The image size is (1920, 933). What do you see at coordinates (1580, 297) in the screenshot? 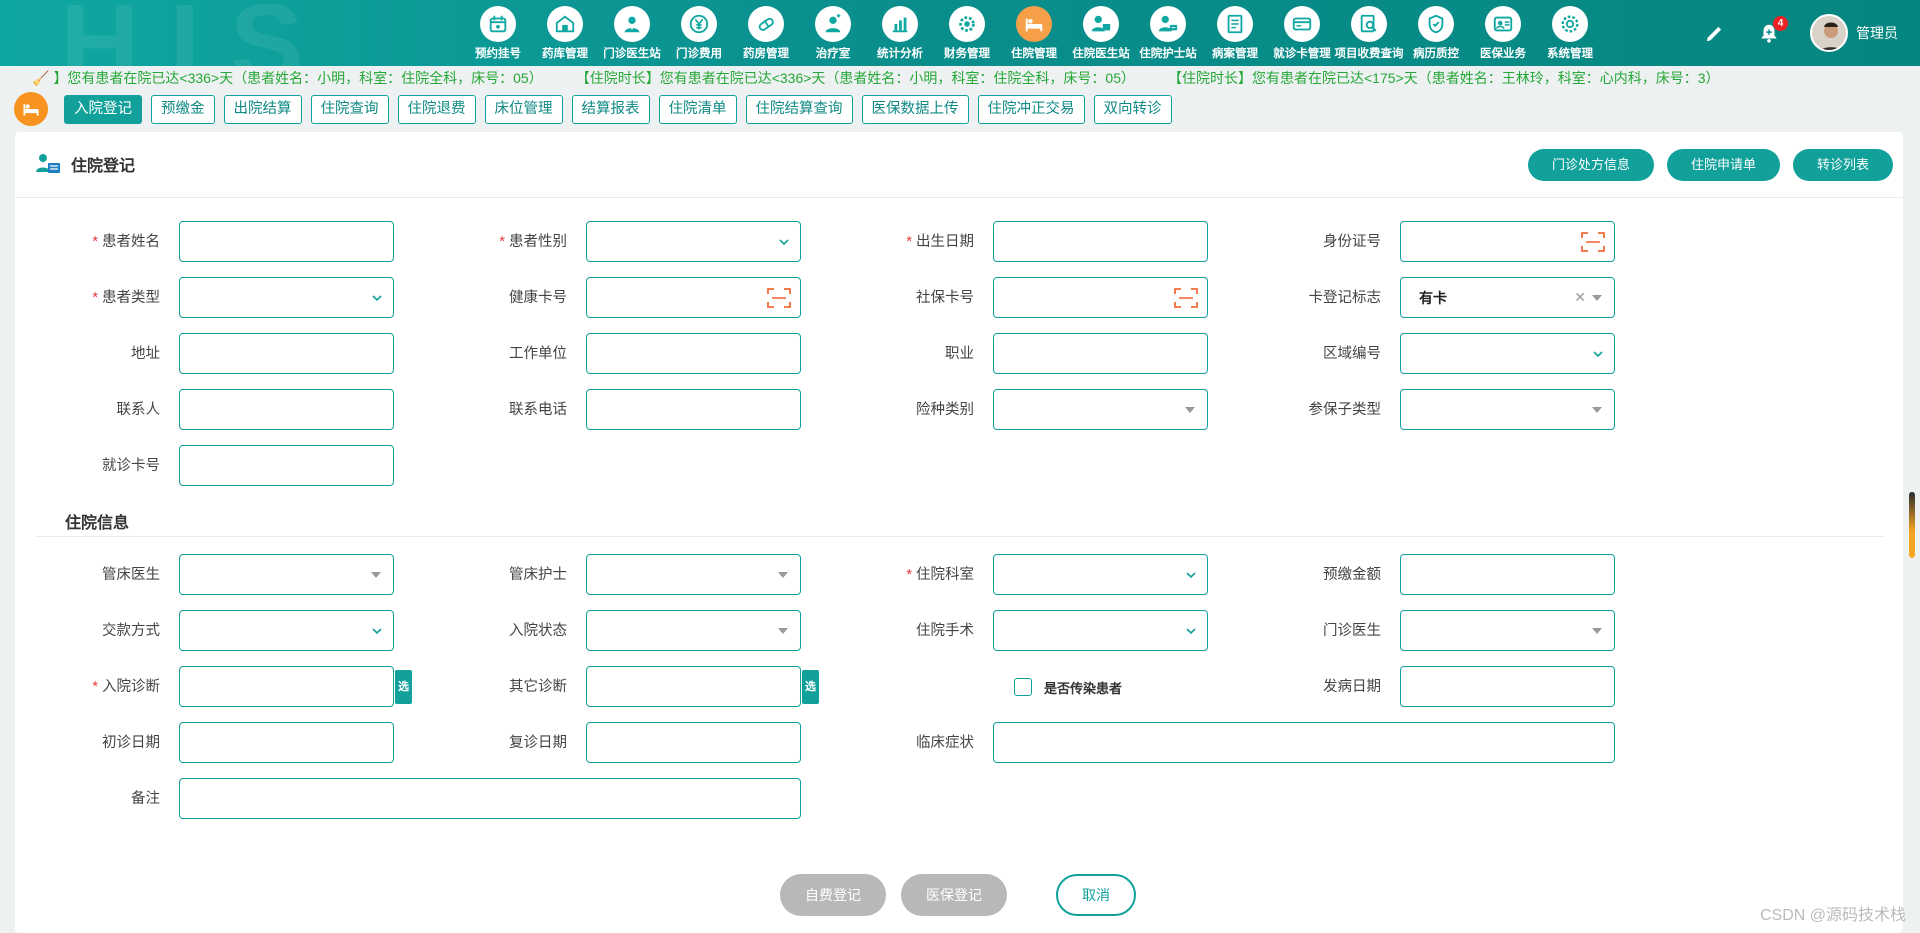
I see `clear-icon: ✕` at bounding box center [1580, 297].